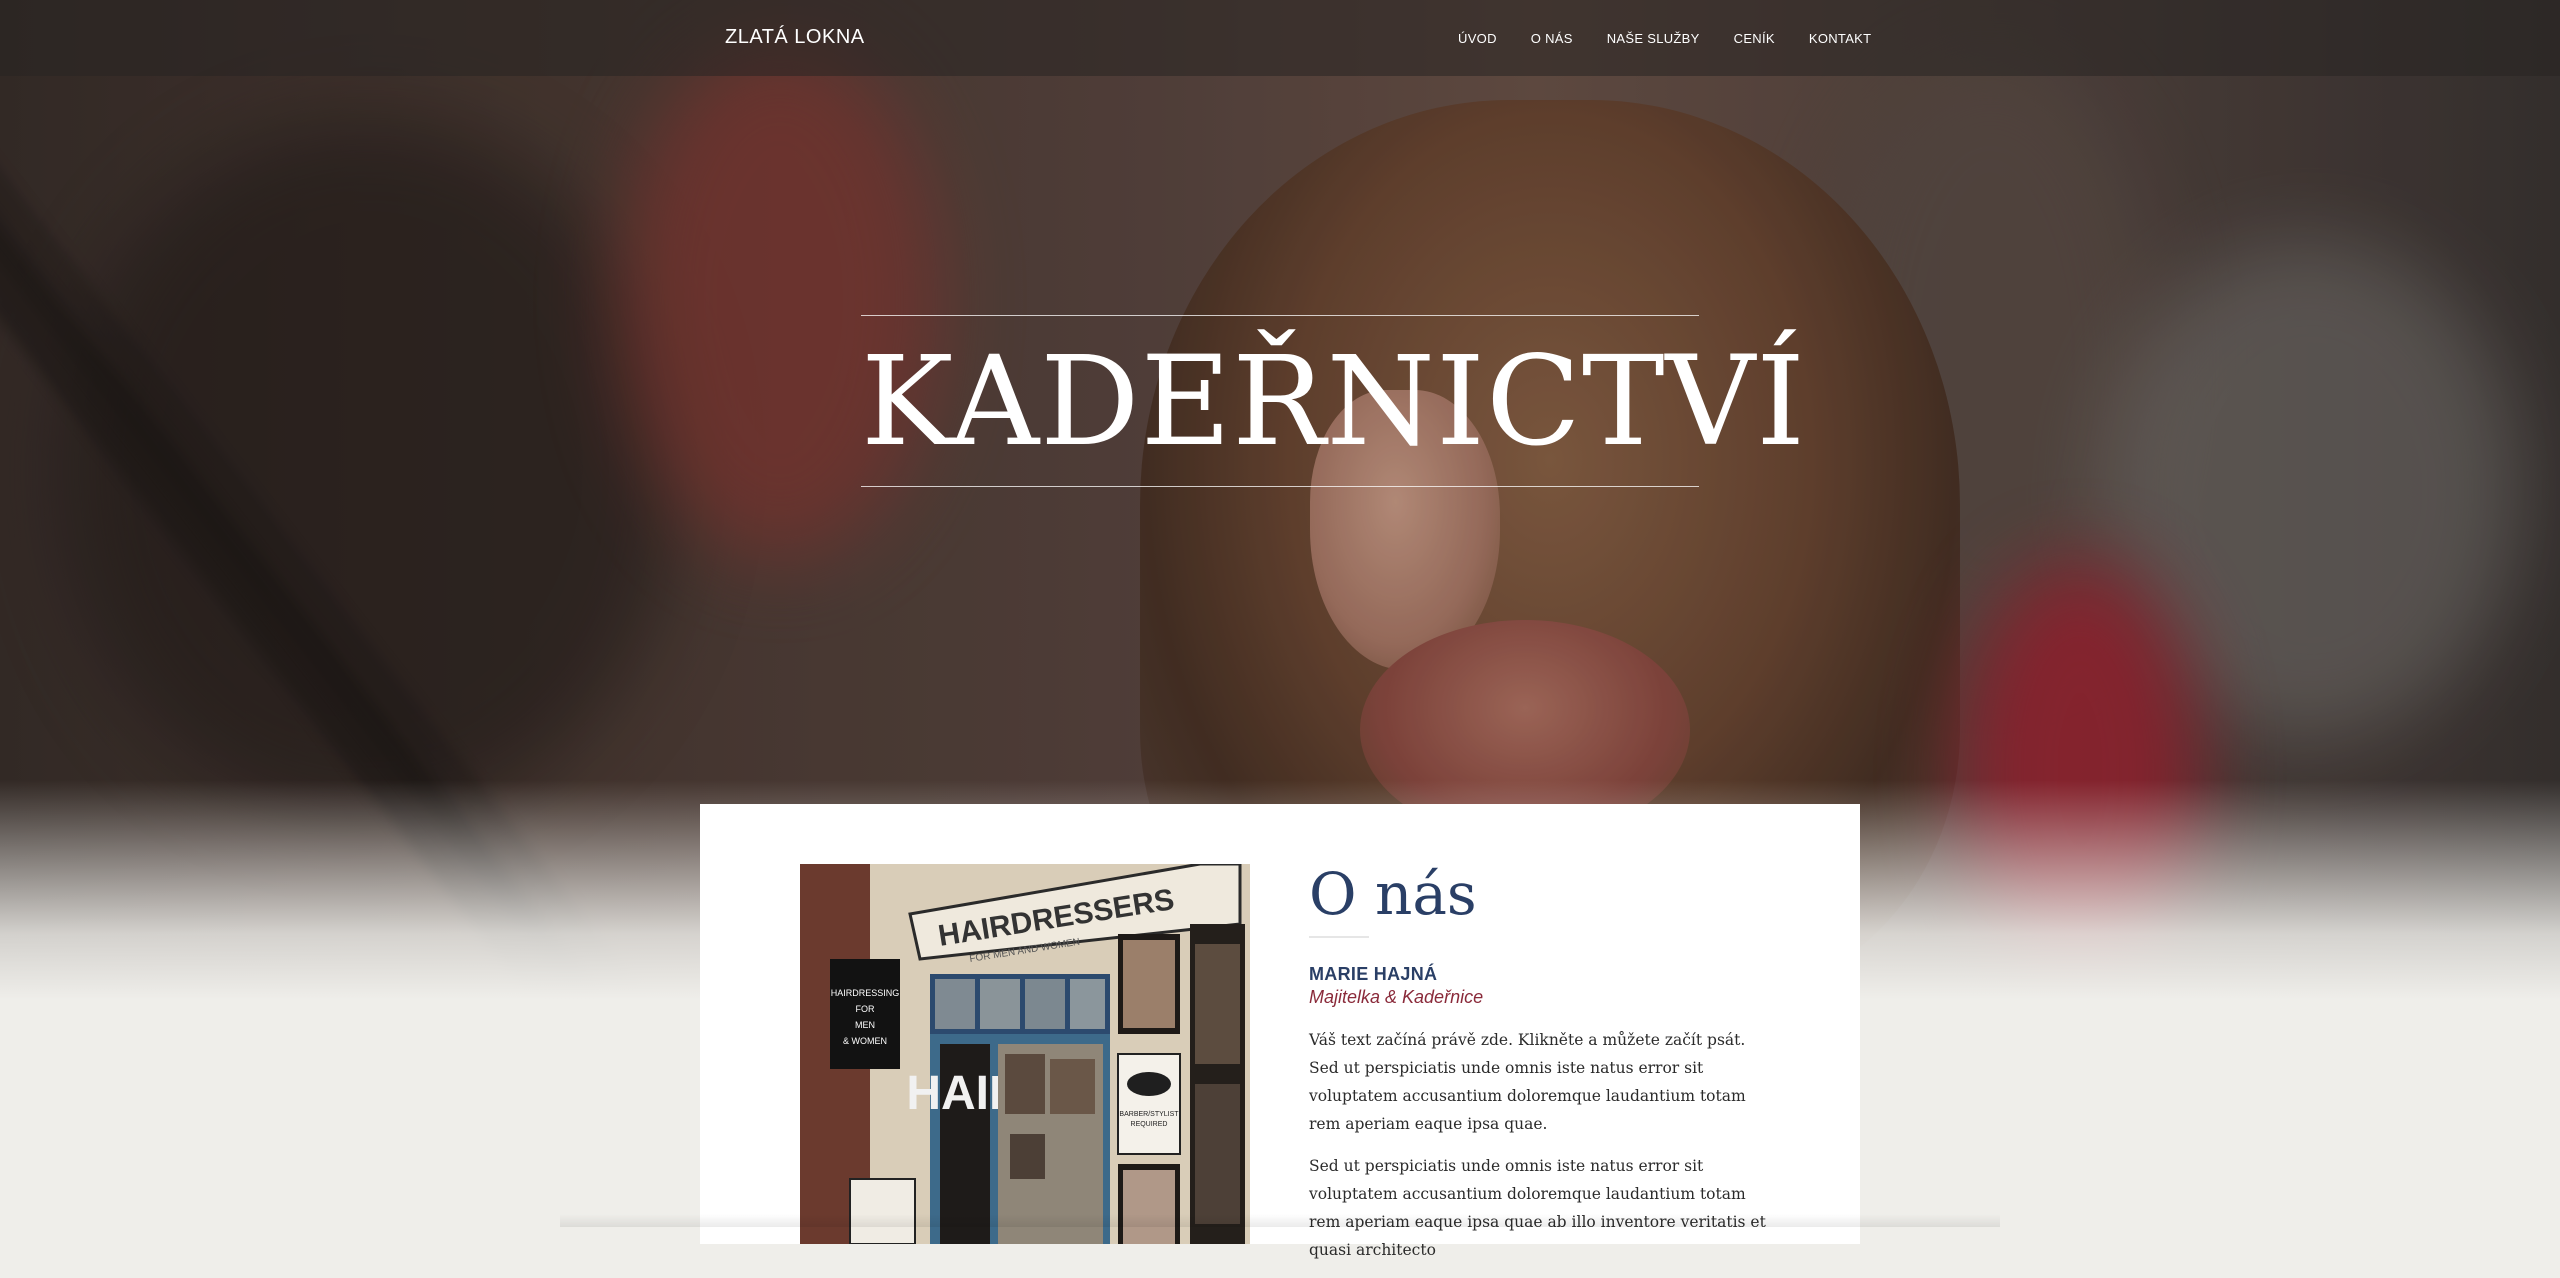 Image resolution: width=2560 pixels, height=1278 pixels. I want to click on hero-title: KADEŘNICTVÍ, so click(1334, 402).